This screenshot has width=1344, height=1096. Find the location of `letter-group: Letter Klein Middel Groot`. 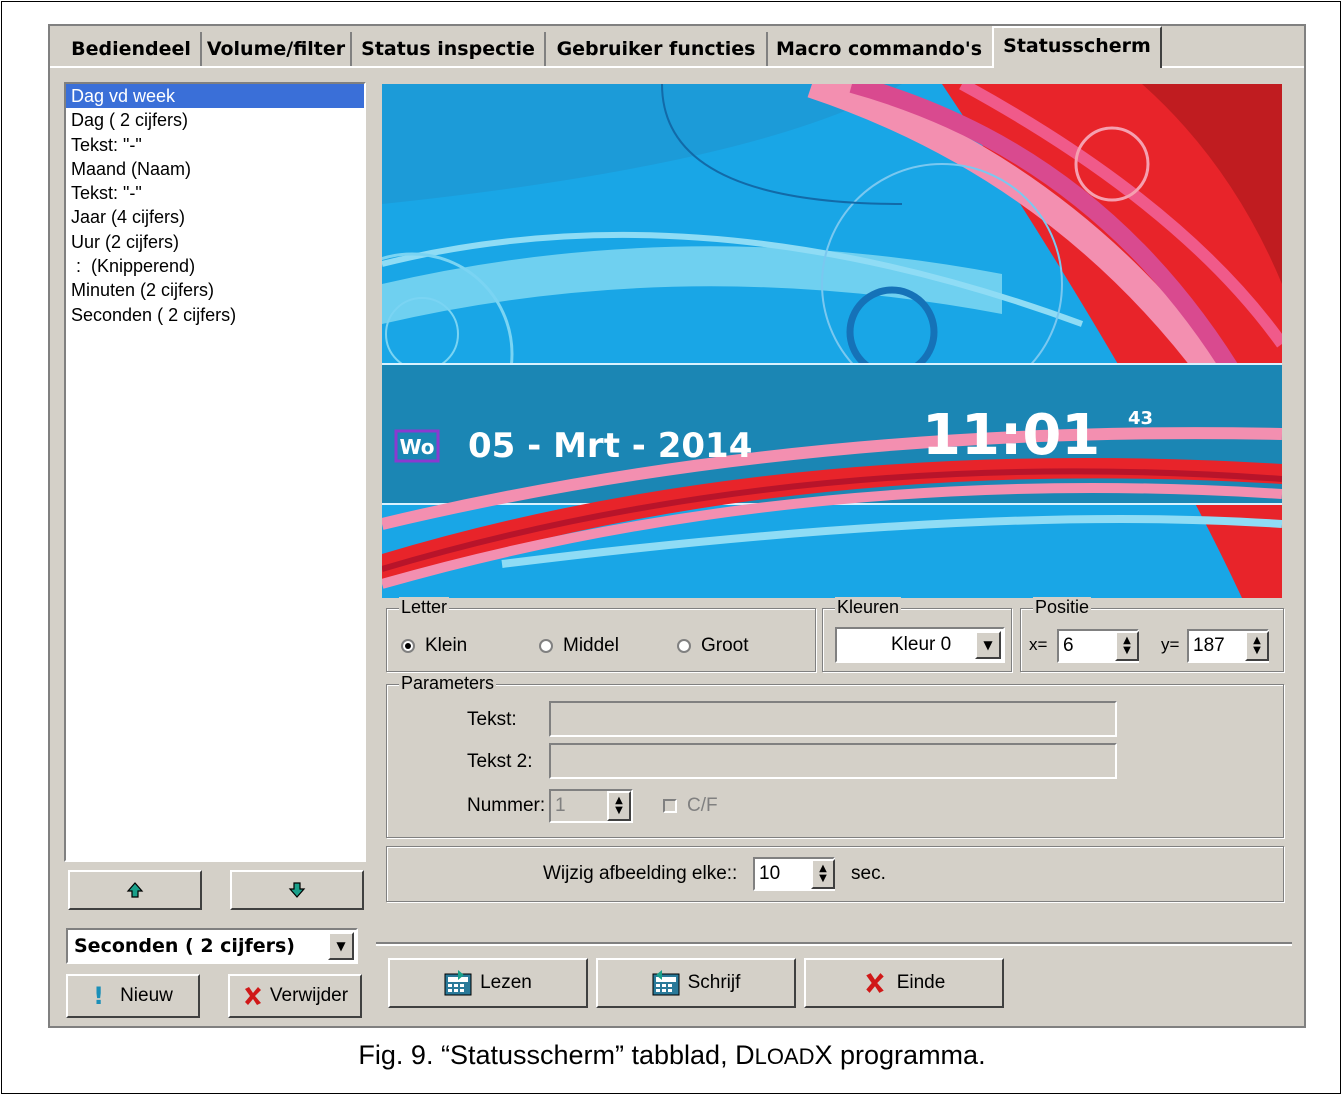

letter-group: Letter Klein Middel Groot is located at coordinates (601, 634).